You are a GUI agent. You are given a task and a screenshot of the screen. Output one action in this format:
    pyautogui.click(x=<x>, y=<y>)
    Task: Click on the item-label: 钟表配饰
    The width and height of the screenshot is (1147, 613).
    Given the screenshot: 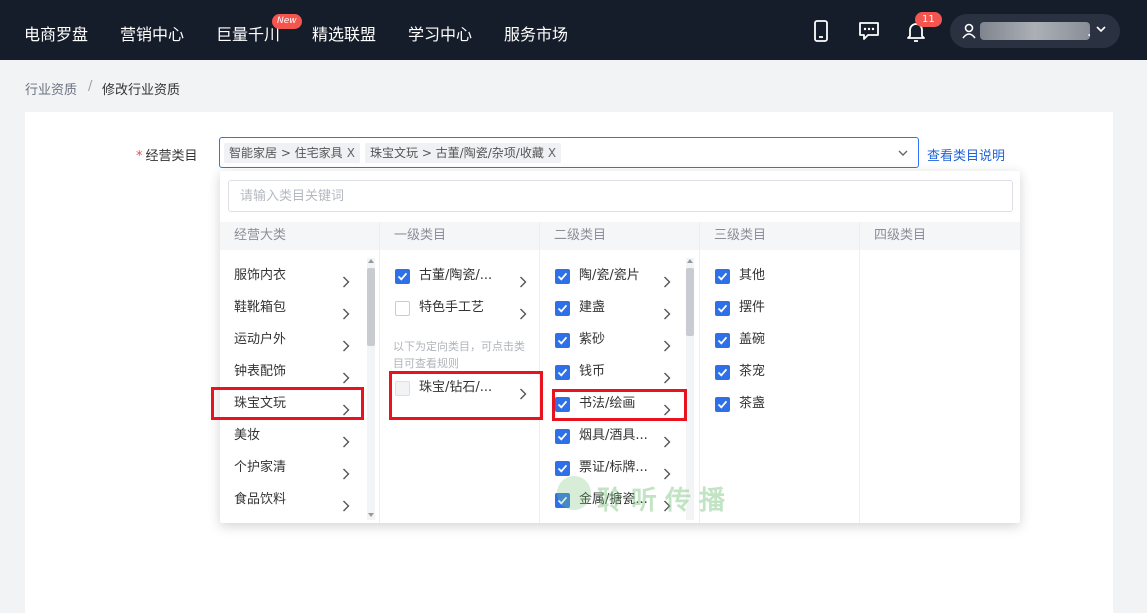 What is the action you would take?
    pyautogui.click(x=260, y=371)
    